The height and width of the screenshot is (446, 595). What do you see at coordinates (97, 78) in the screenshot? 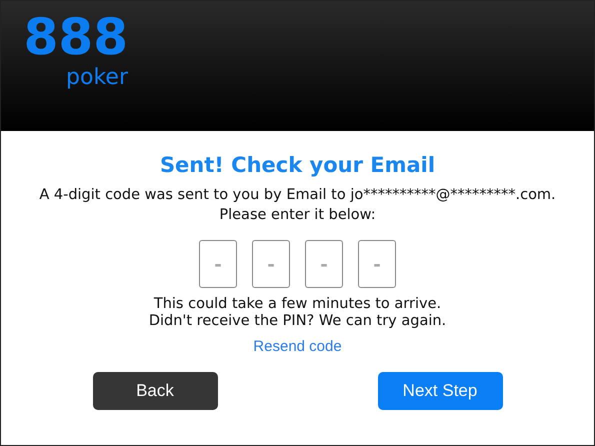
I see `logo-word: poker` at bounding box center [97, 78].